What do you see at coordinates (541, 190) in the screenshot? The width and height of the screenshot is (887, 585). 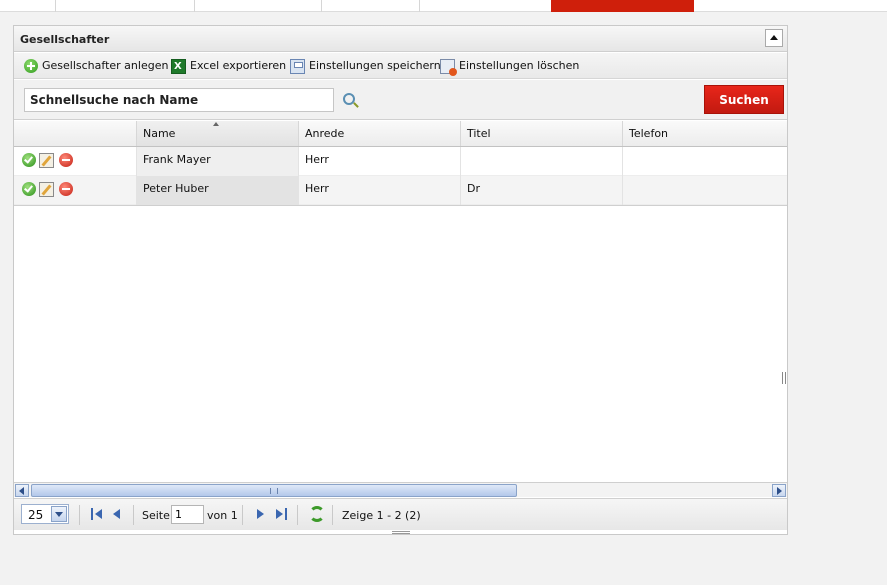 I see `cell-titel: Dr` at bounding box center [541, 190].